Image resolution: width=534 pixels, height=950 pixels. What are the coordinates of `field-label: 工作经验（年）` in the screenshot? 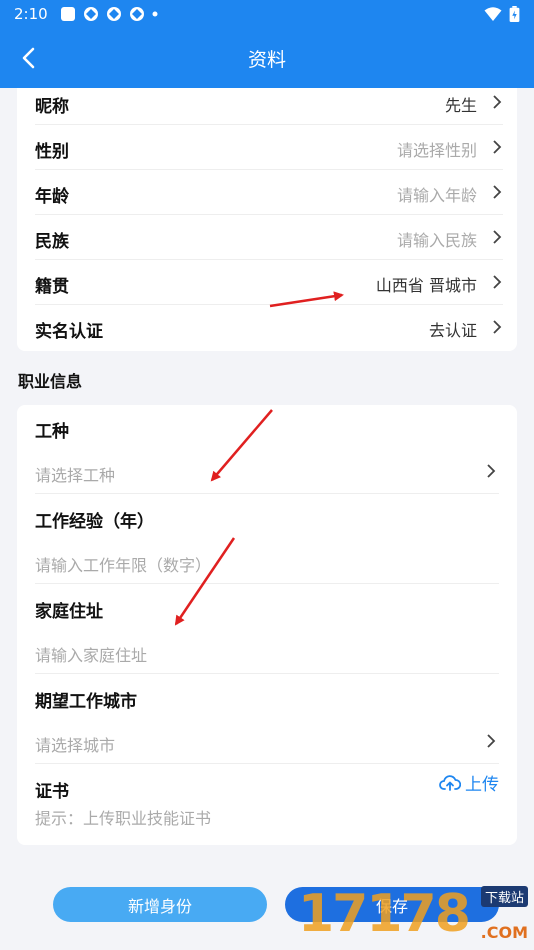 It's located at (94, 522).